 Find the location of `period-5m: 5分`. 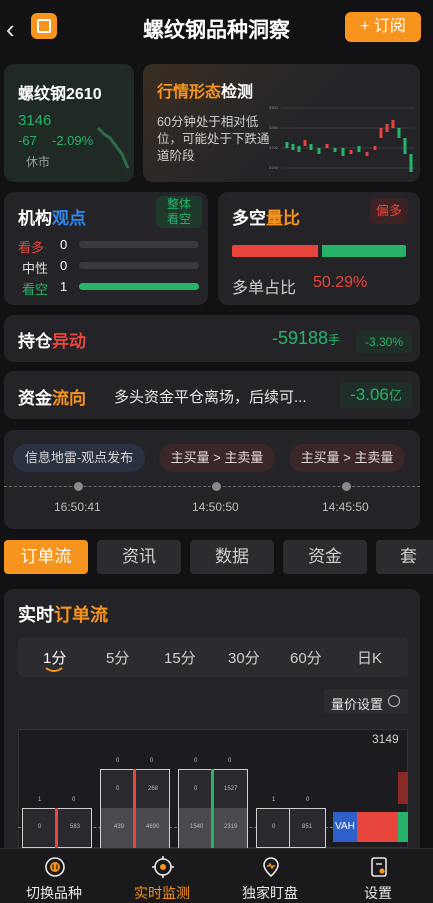

period-5m: 5分 is located at coordinates (117, 657).